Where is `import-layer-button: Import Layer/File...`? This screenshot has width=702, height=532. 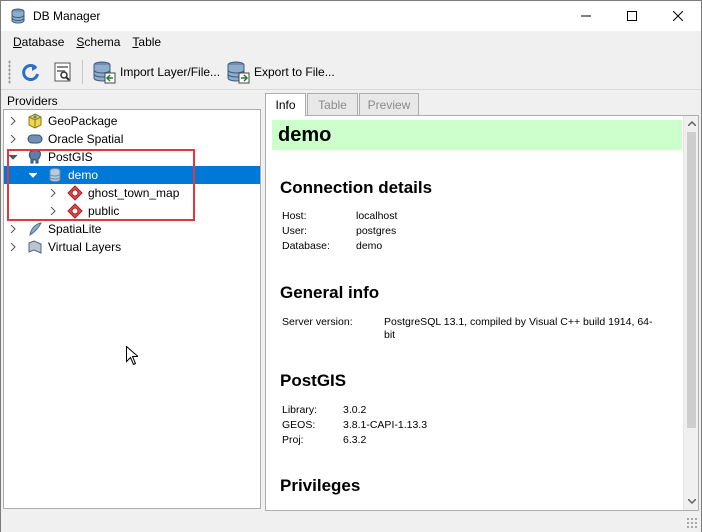
import-layer-button: Import Layer/File... is located at coordinates (156, 72).